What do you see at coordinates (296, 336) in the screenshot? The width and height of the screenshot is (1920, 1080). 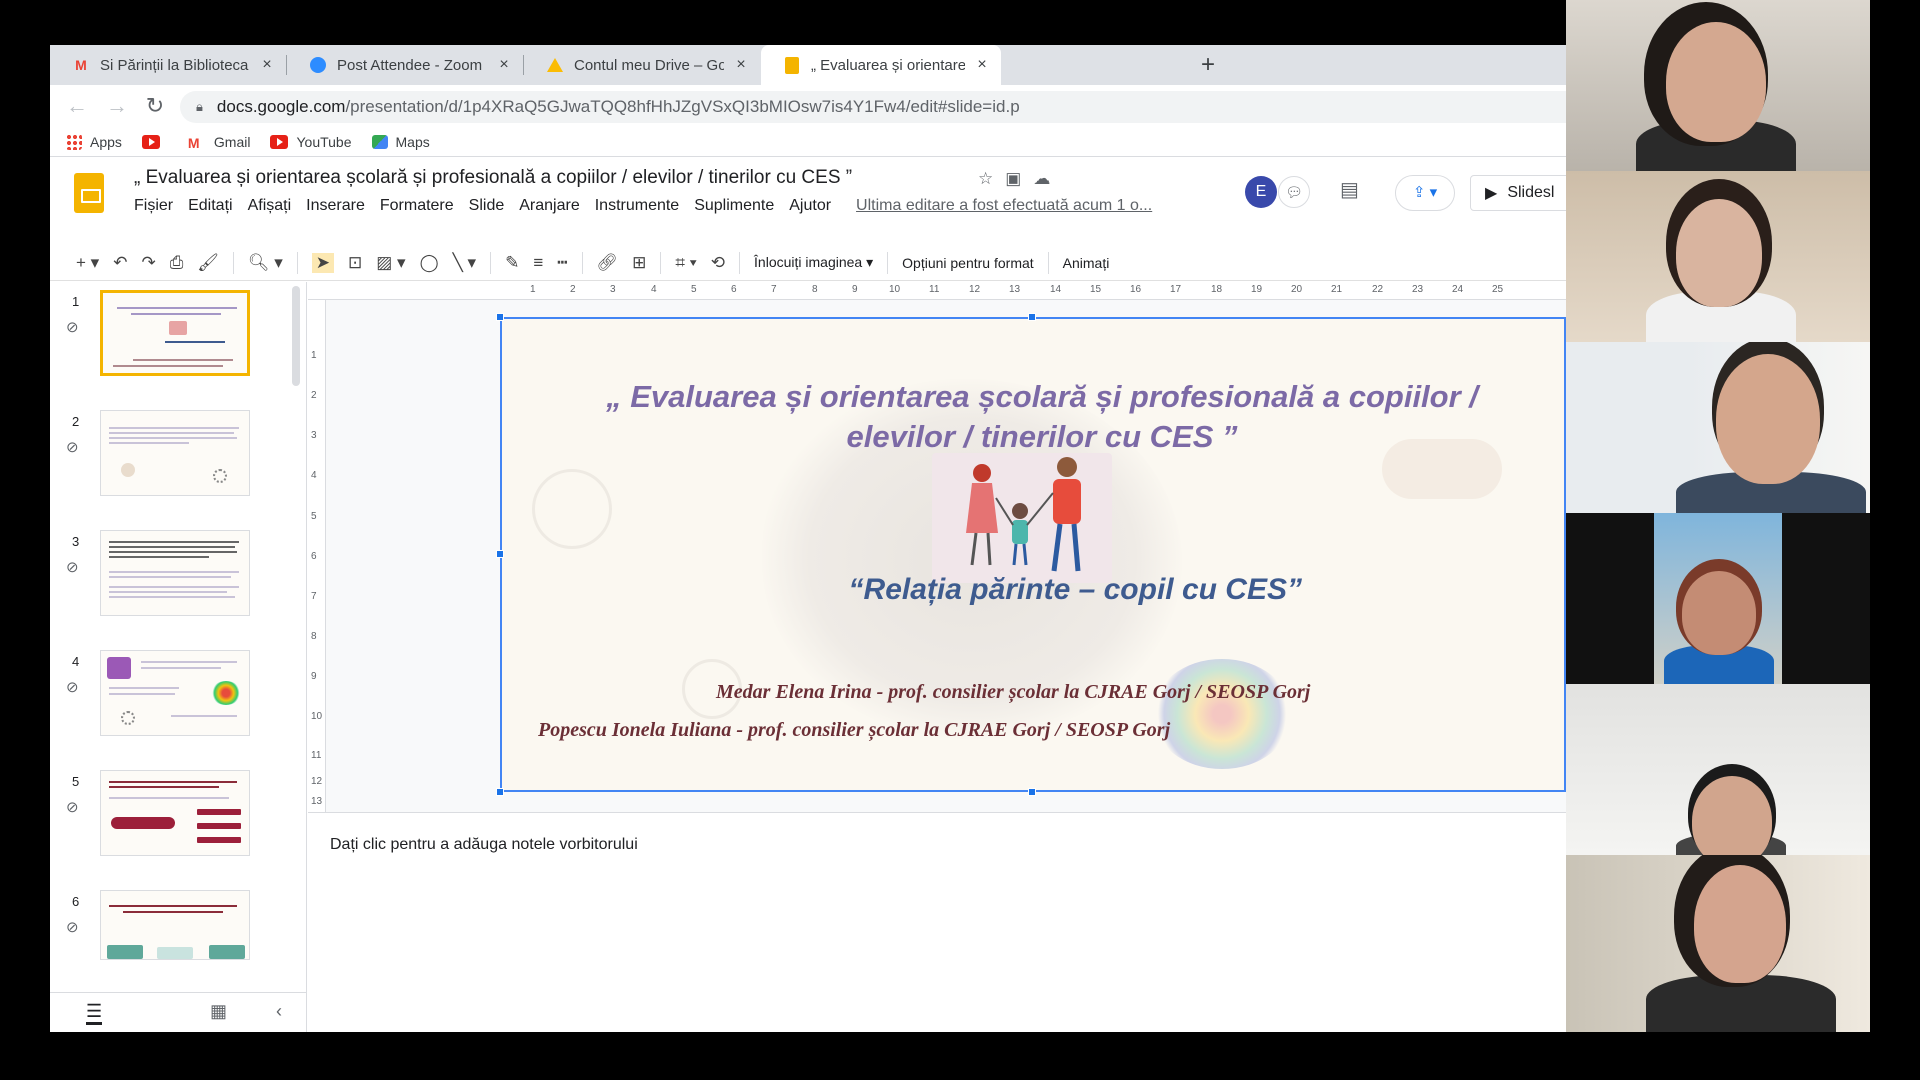 I see `filmstrip-scrollbar` at bounding box center [296, 336].